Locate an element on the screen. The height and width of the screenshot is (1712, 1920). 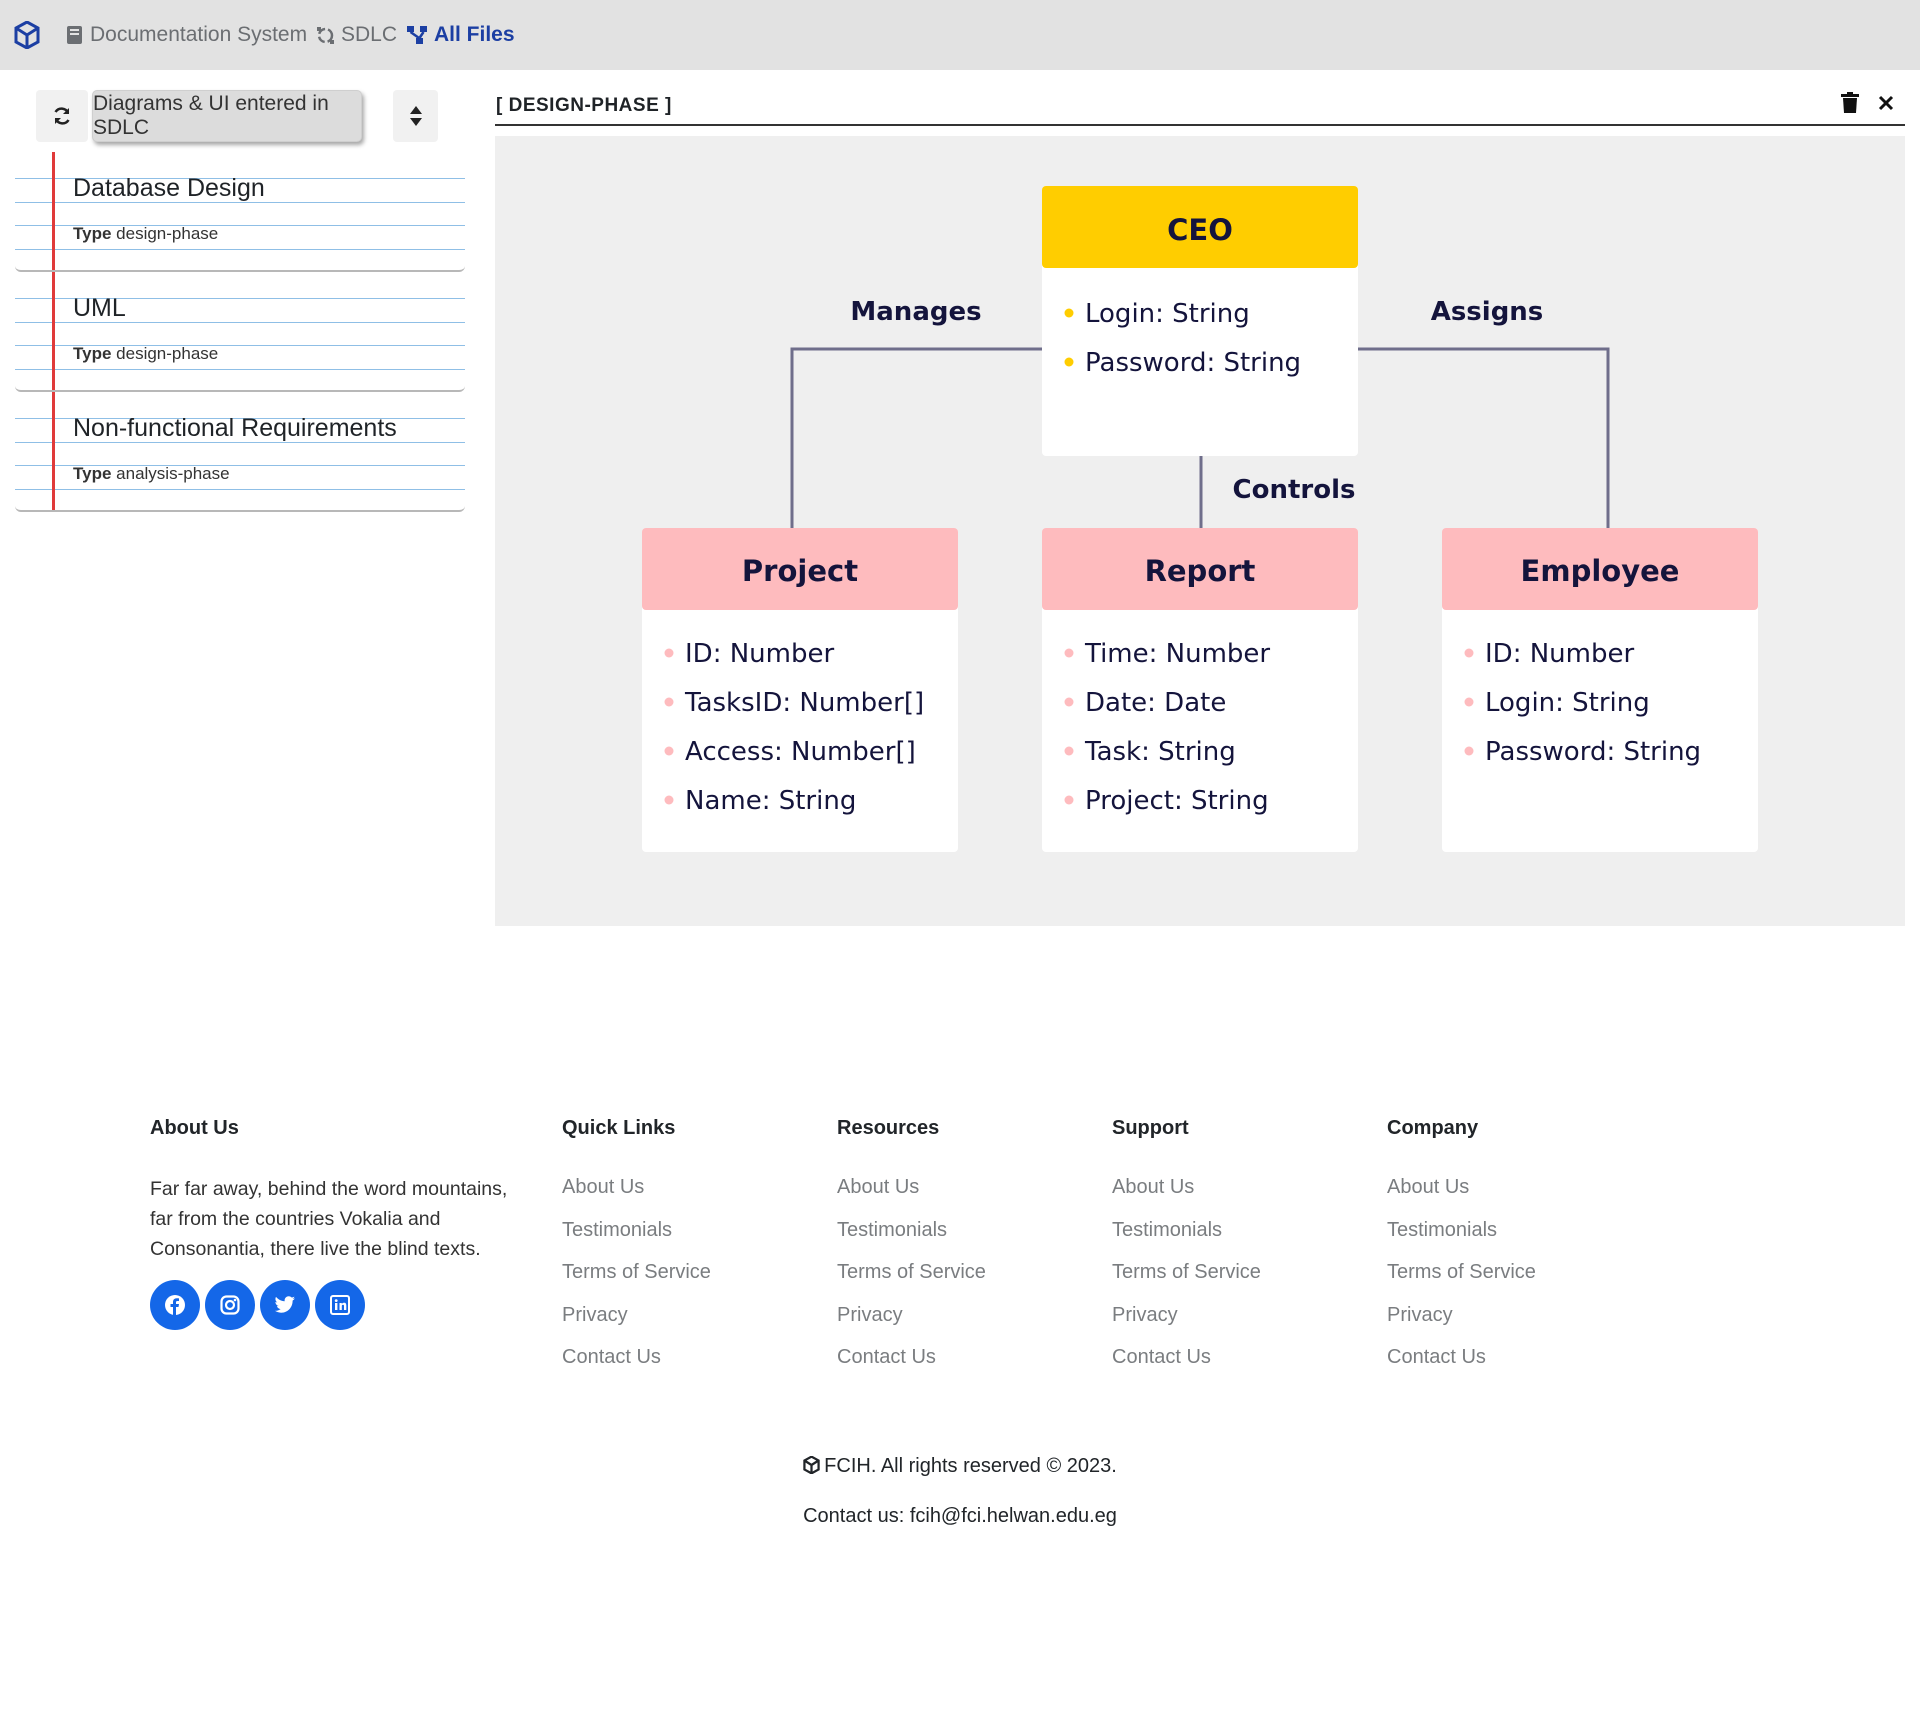
nav-documentation-system: Documentation System is located at coordinates (186, 35).